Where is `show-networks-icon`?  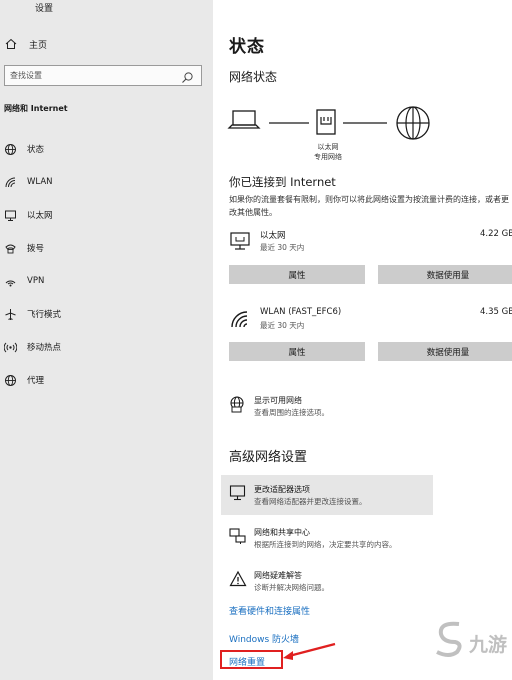
show-networks-icon is located at coordinates (238, 404).